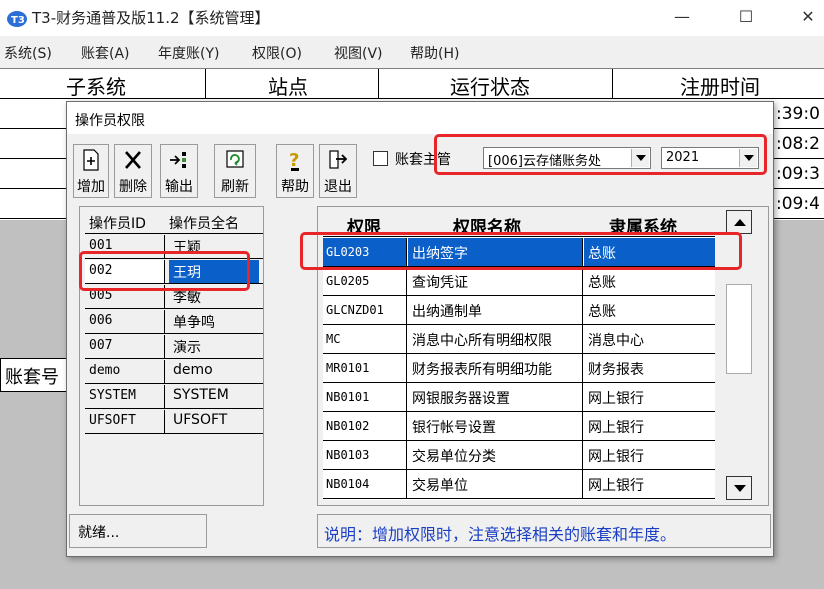 This screenshot has width=824, height=589. I want to click on menu-bar: 系统(S) 账套(A) 年度账(Y) 权限(O) 视图(V) 帮助(H), so click(412, 52).